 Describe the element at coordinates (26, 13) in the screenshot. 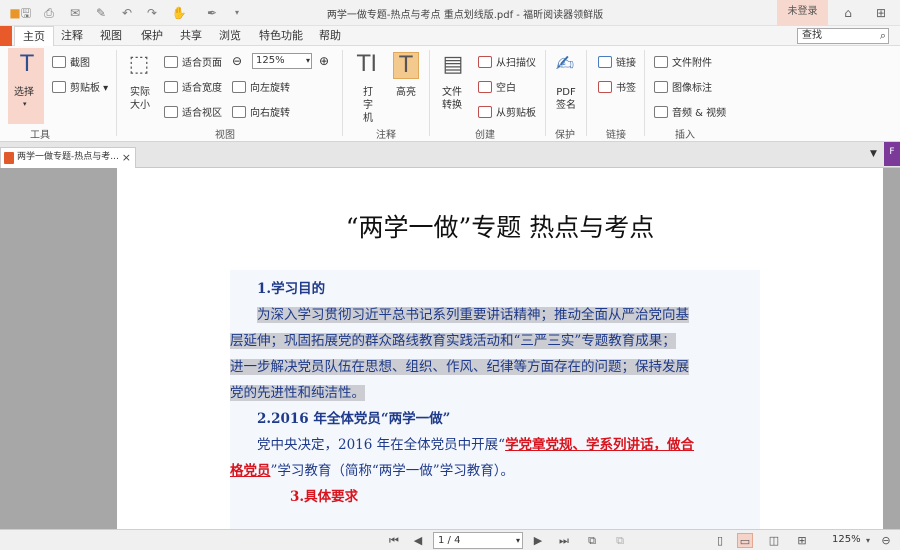

I see `save-icon: 🖫` at that location.